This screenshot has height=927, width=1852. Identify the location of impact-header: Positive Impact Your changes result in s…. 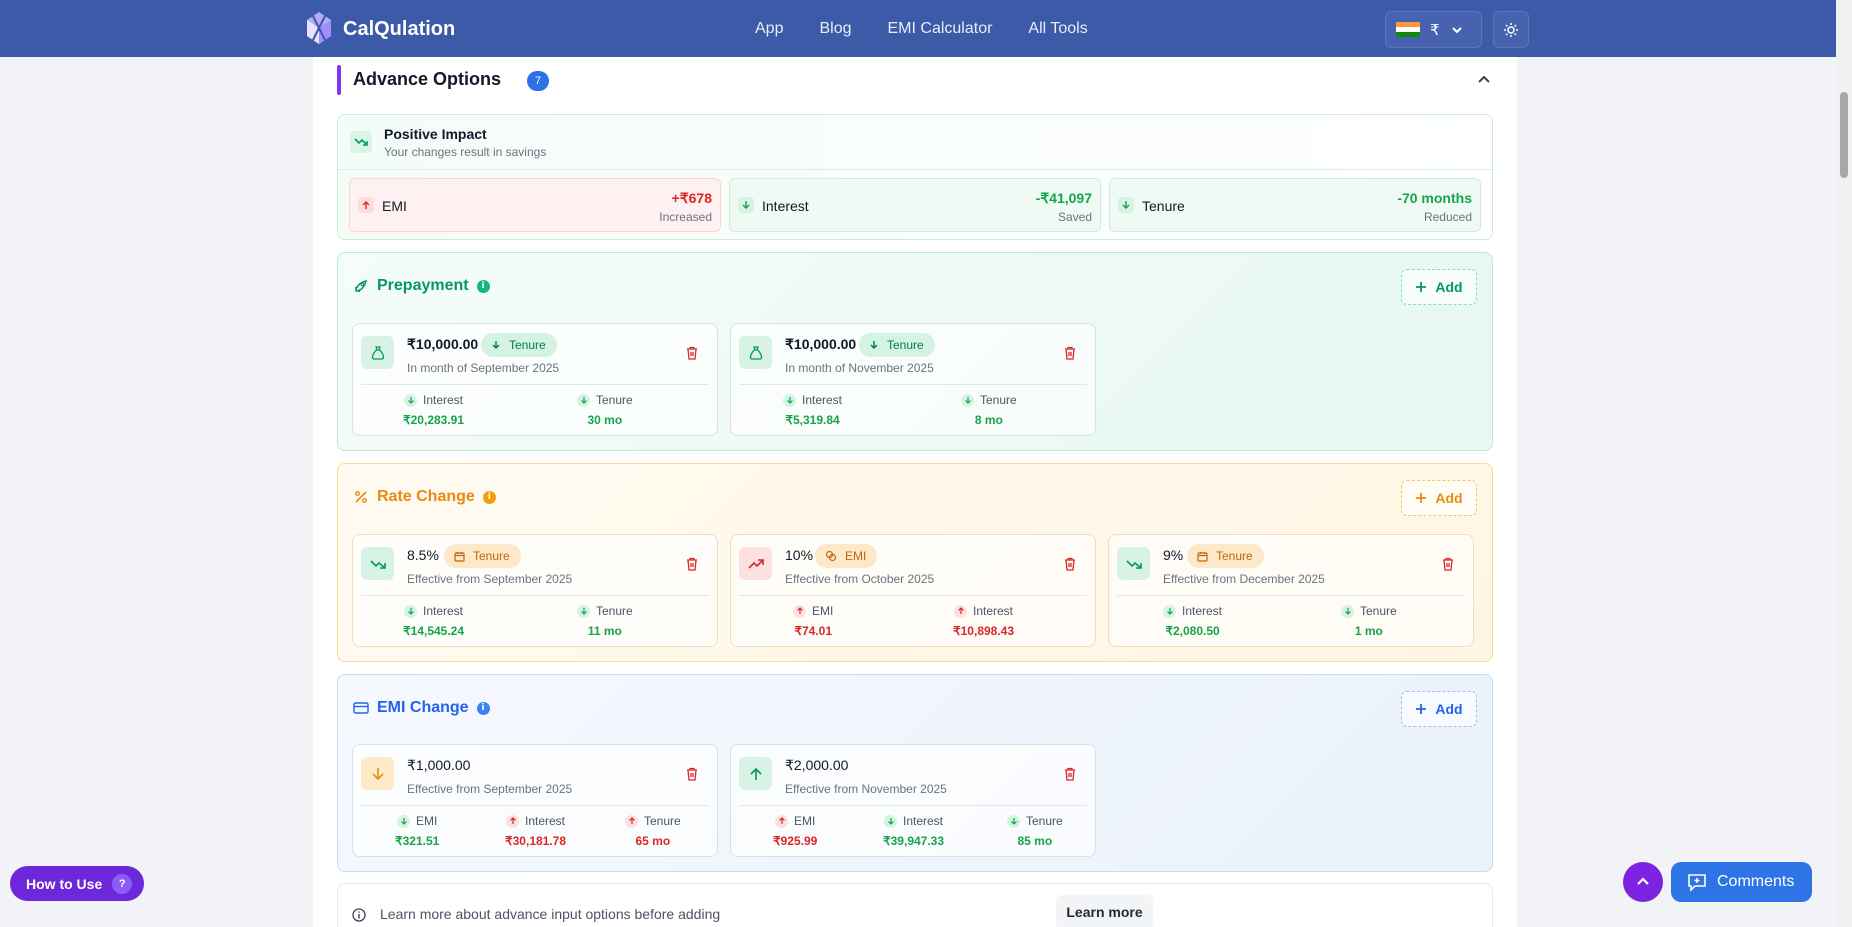
(915, 142).